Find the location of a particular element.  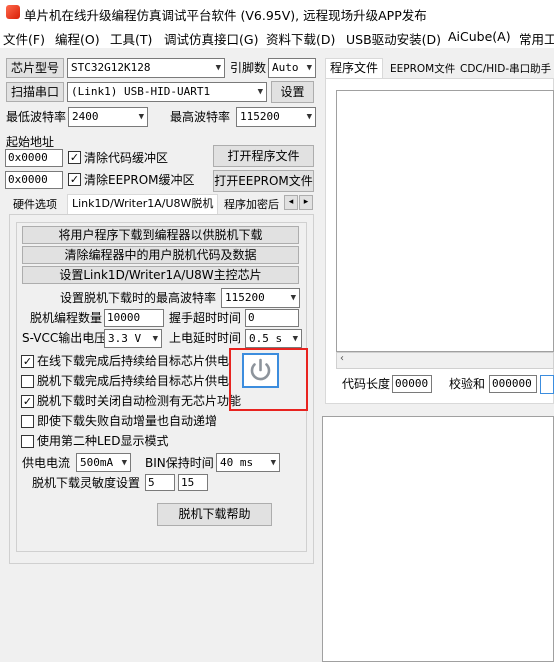

clear-eeprom-label: 清除EEPROM缓冲区 is located at coordinates (139, 180).